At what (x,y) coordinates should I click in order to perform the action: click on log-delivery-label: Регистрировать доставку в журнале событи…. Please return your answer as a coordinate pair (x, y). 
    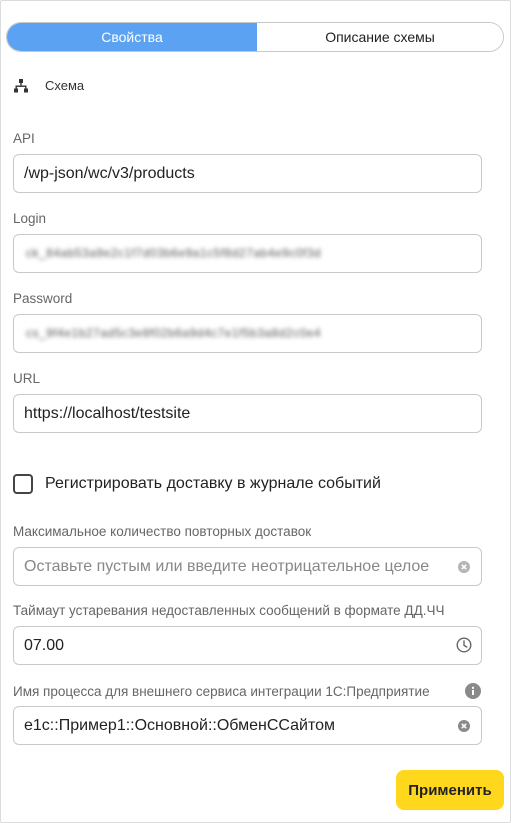
    Looking at the image, I should click on (213, 483).